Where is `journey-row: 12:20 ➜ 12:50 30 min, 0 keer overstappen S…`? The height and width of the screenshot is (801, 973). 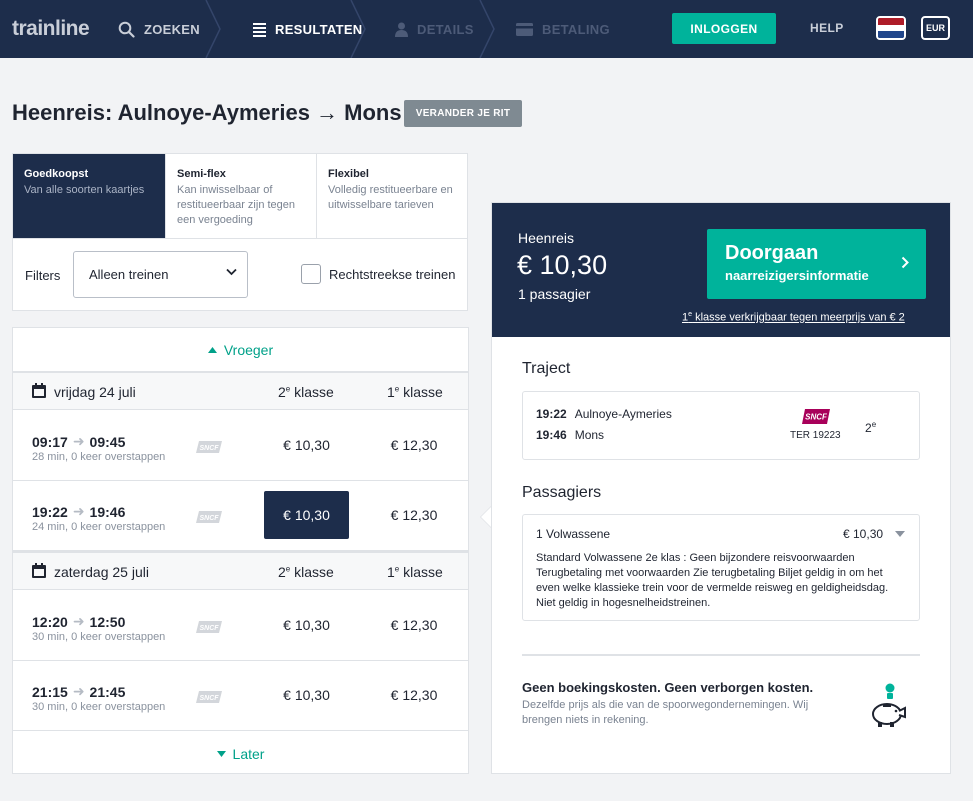
journey-row: 12:20 ➜ 12:50 30 min, 0 keer overstappen S… is located at coordinates (240, 626).